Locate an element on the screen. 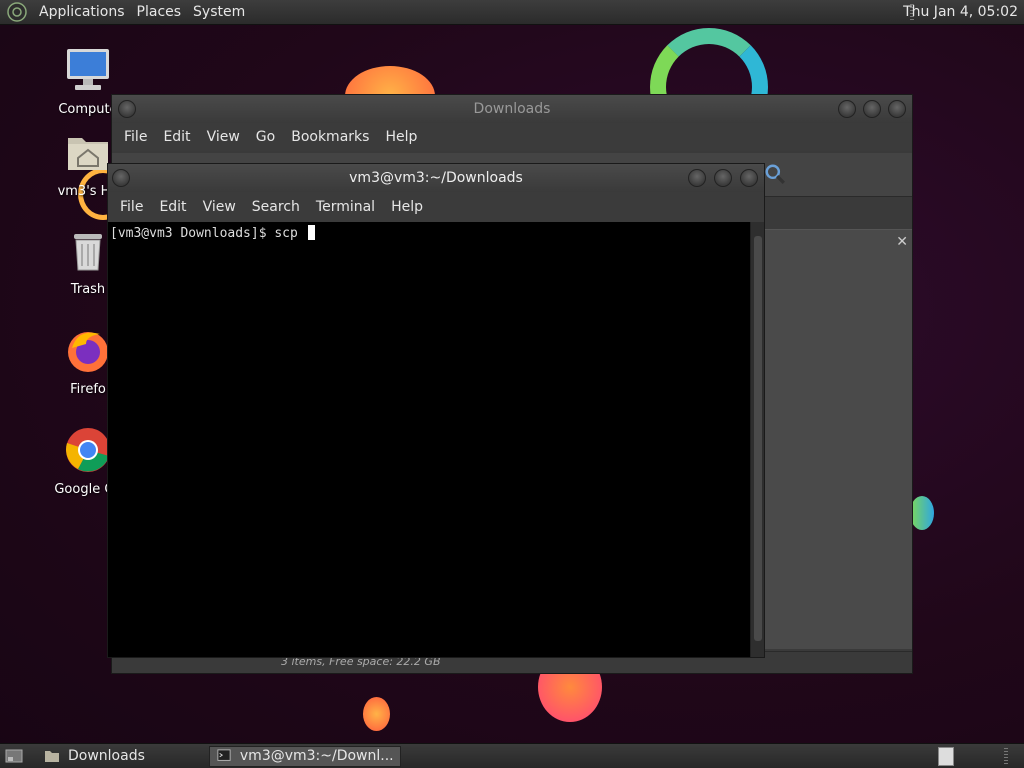 The height and width of the screenshot is (768, 1024). scrollbar-thumb is located at coordinates (758, 438).